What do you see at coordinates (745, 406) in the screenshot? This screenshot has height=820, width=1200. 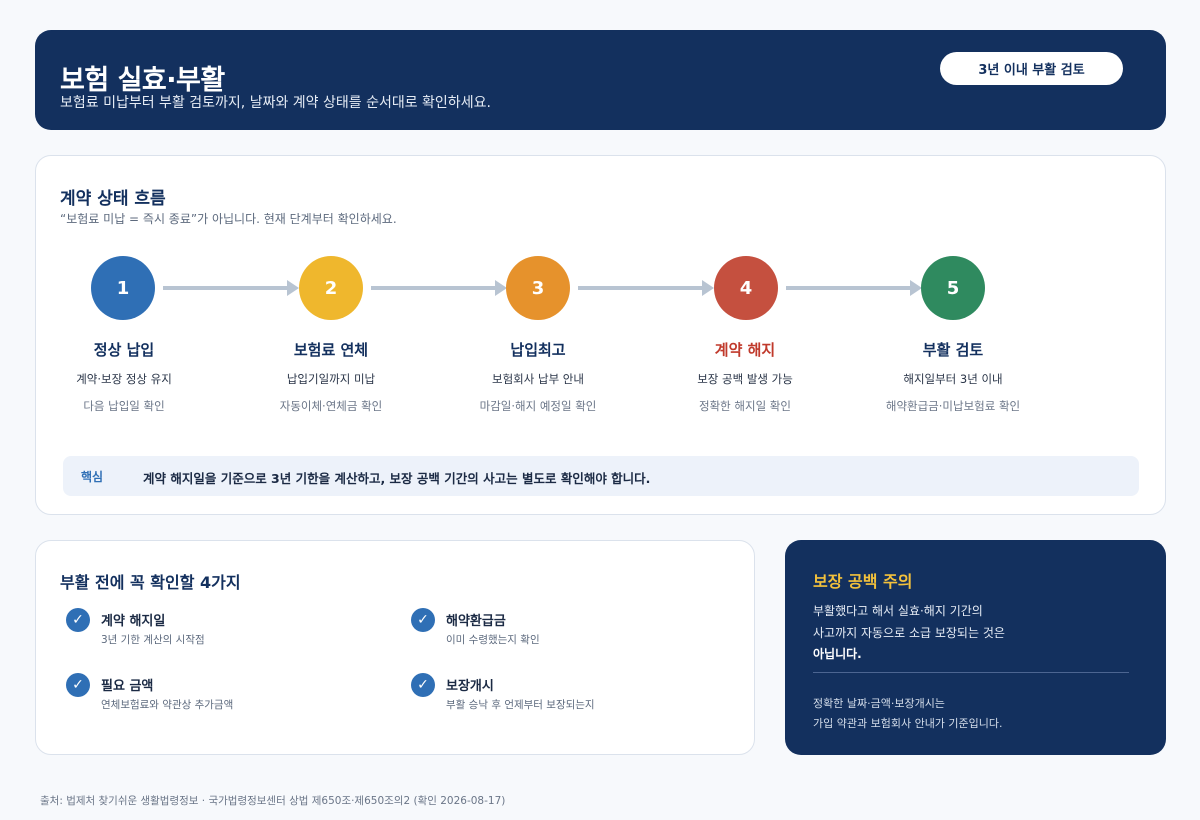 I see `step-check: 정확한 해지일 확인` at bounding box center [745, 406].